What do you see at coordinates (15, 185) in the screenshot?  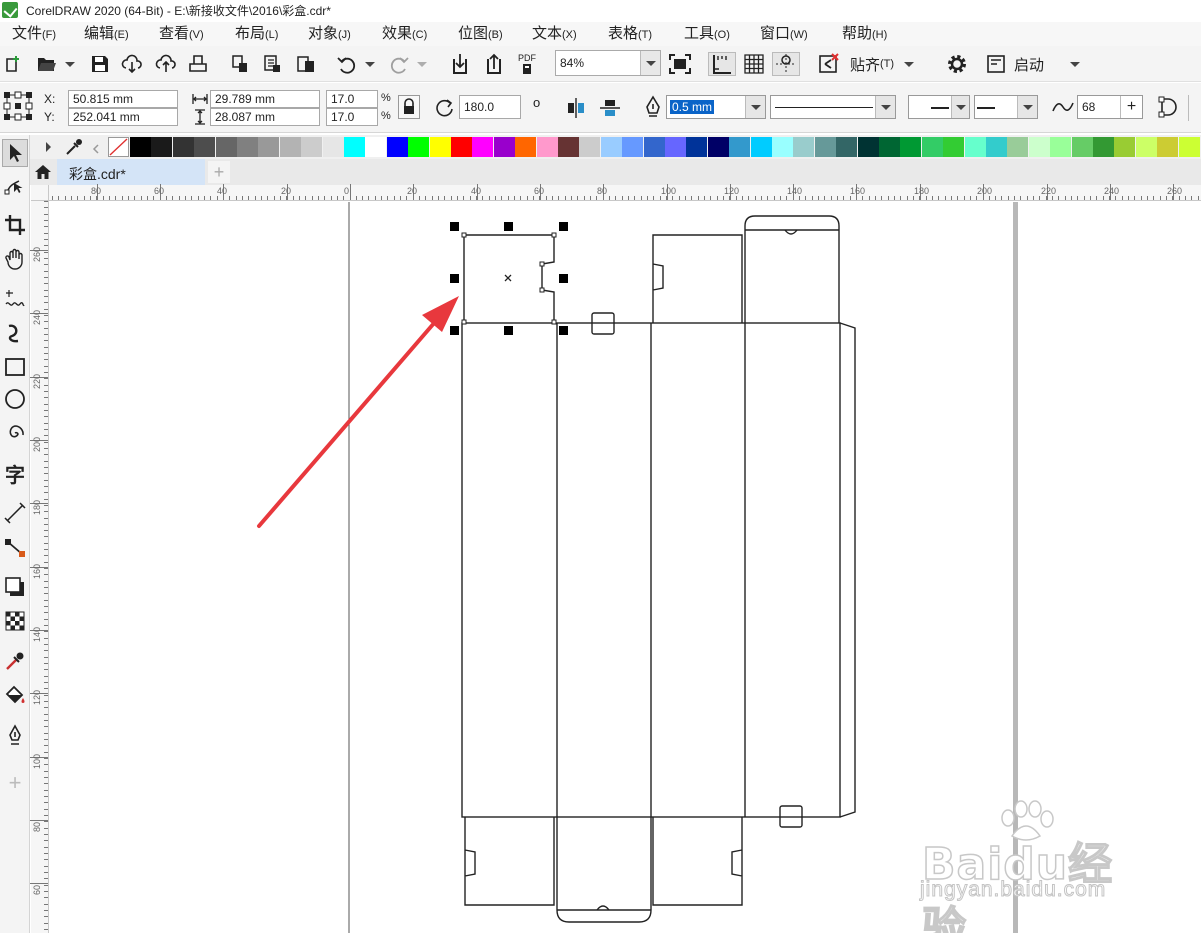 I see `shape-tool` at bounding box center [15, 185].